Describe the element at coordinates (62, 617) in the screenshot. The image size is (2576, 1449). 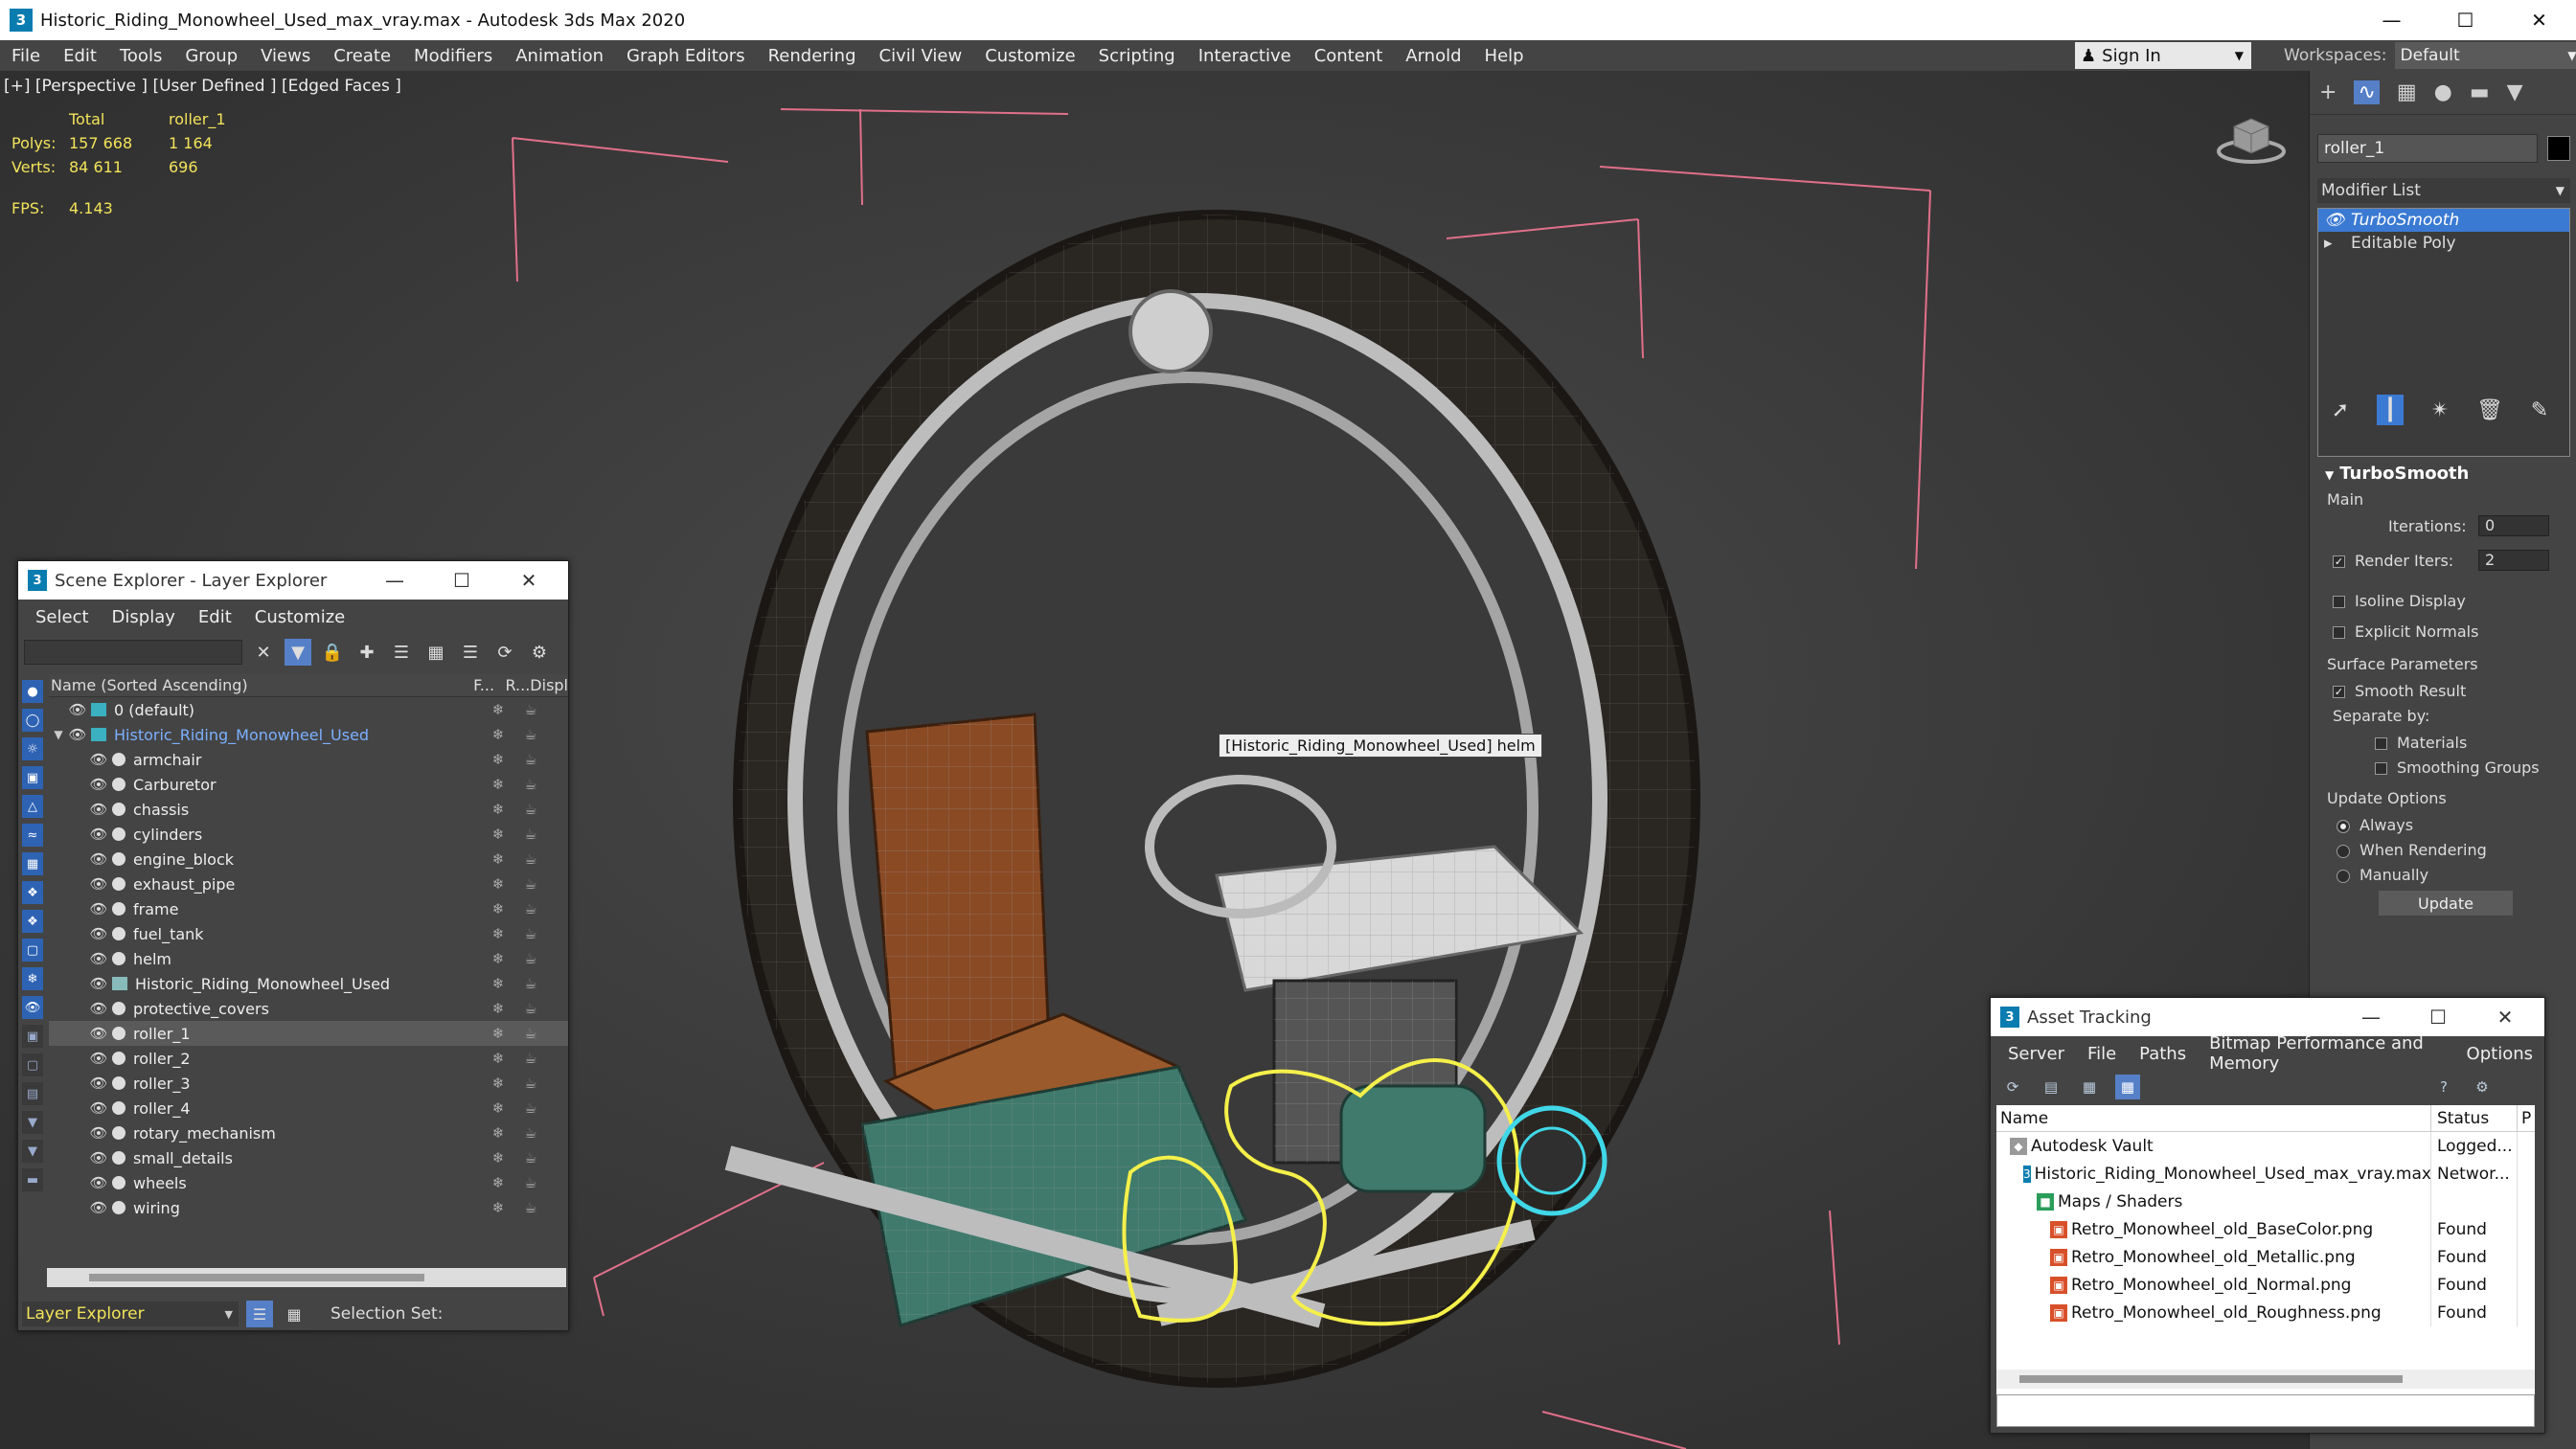
I see `se-menu-select: Select` at that location.